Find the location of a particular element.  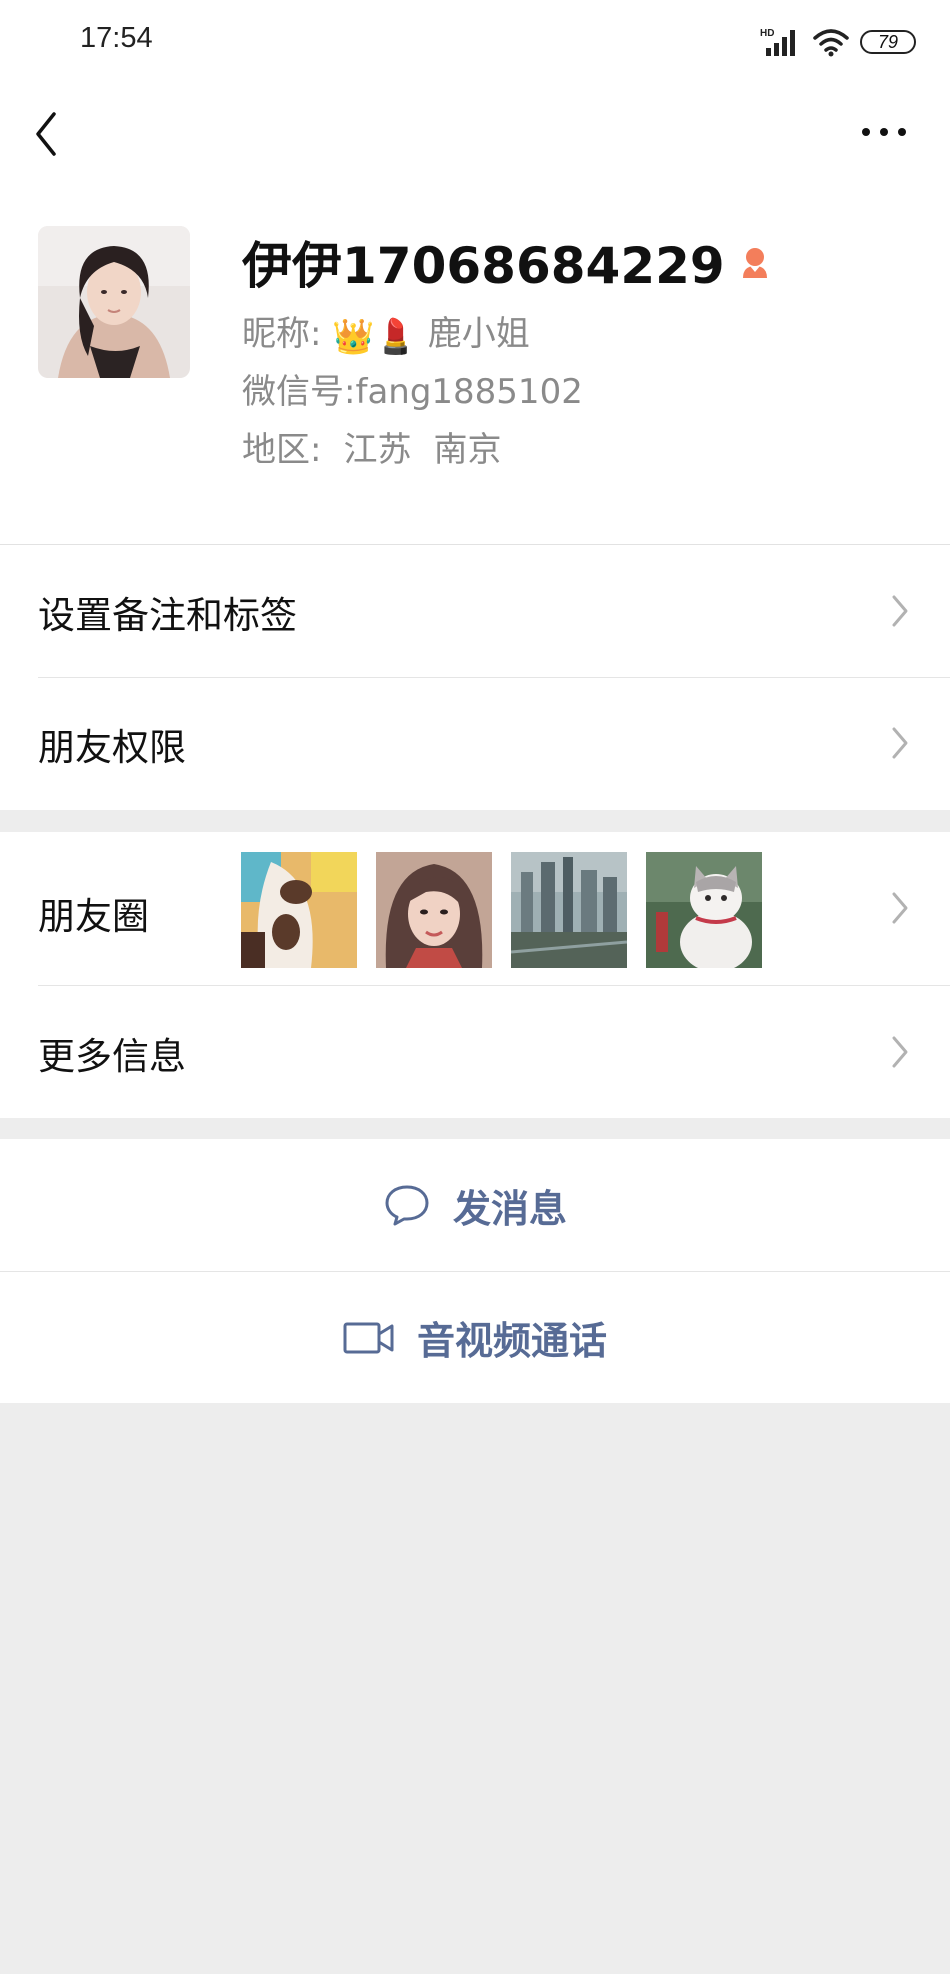

battery-level: 79 is located at coordinates (888, 41).